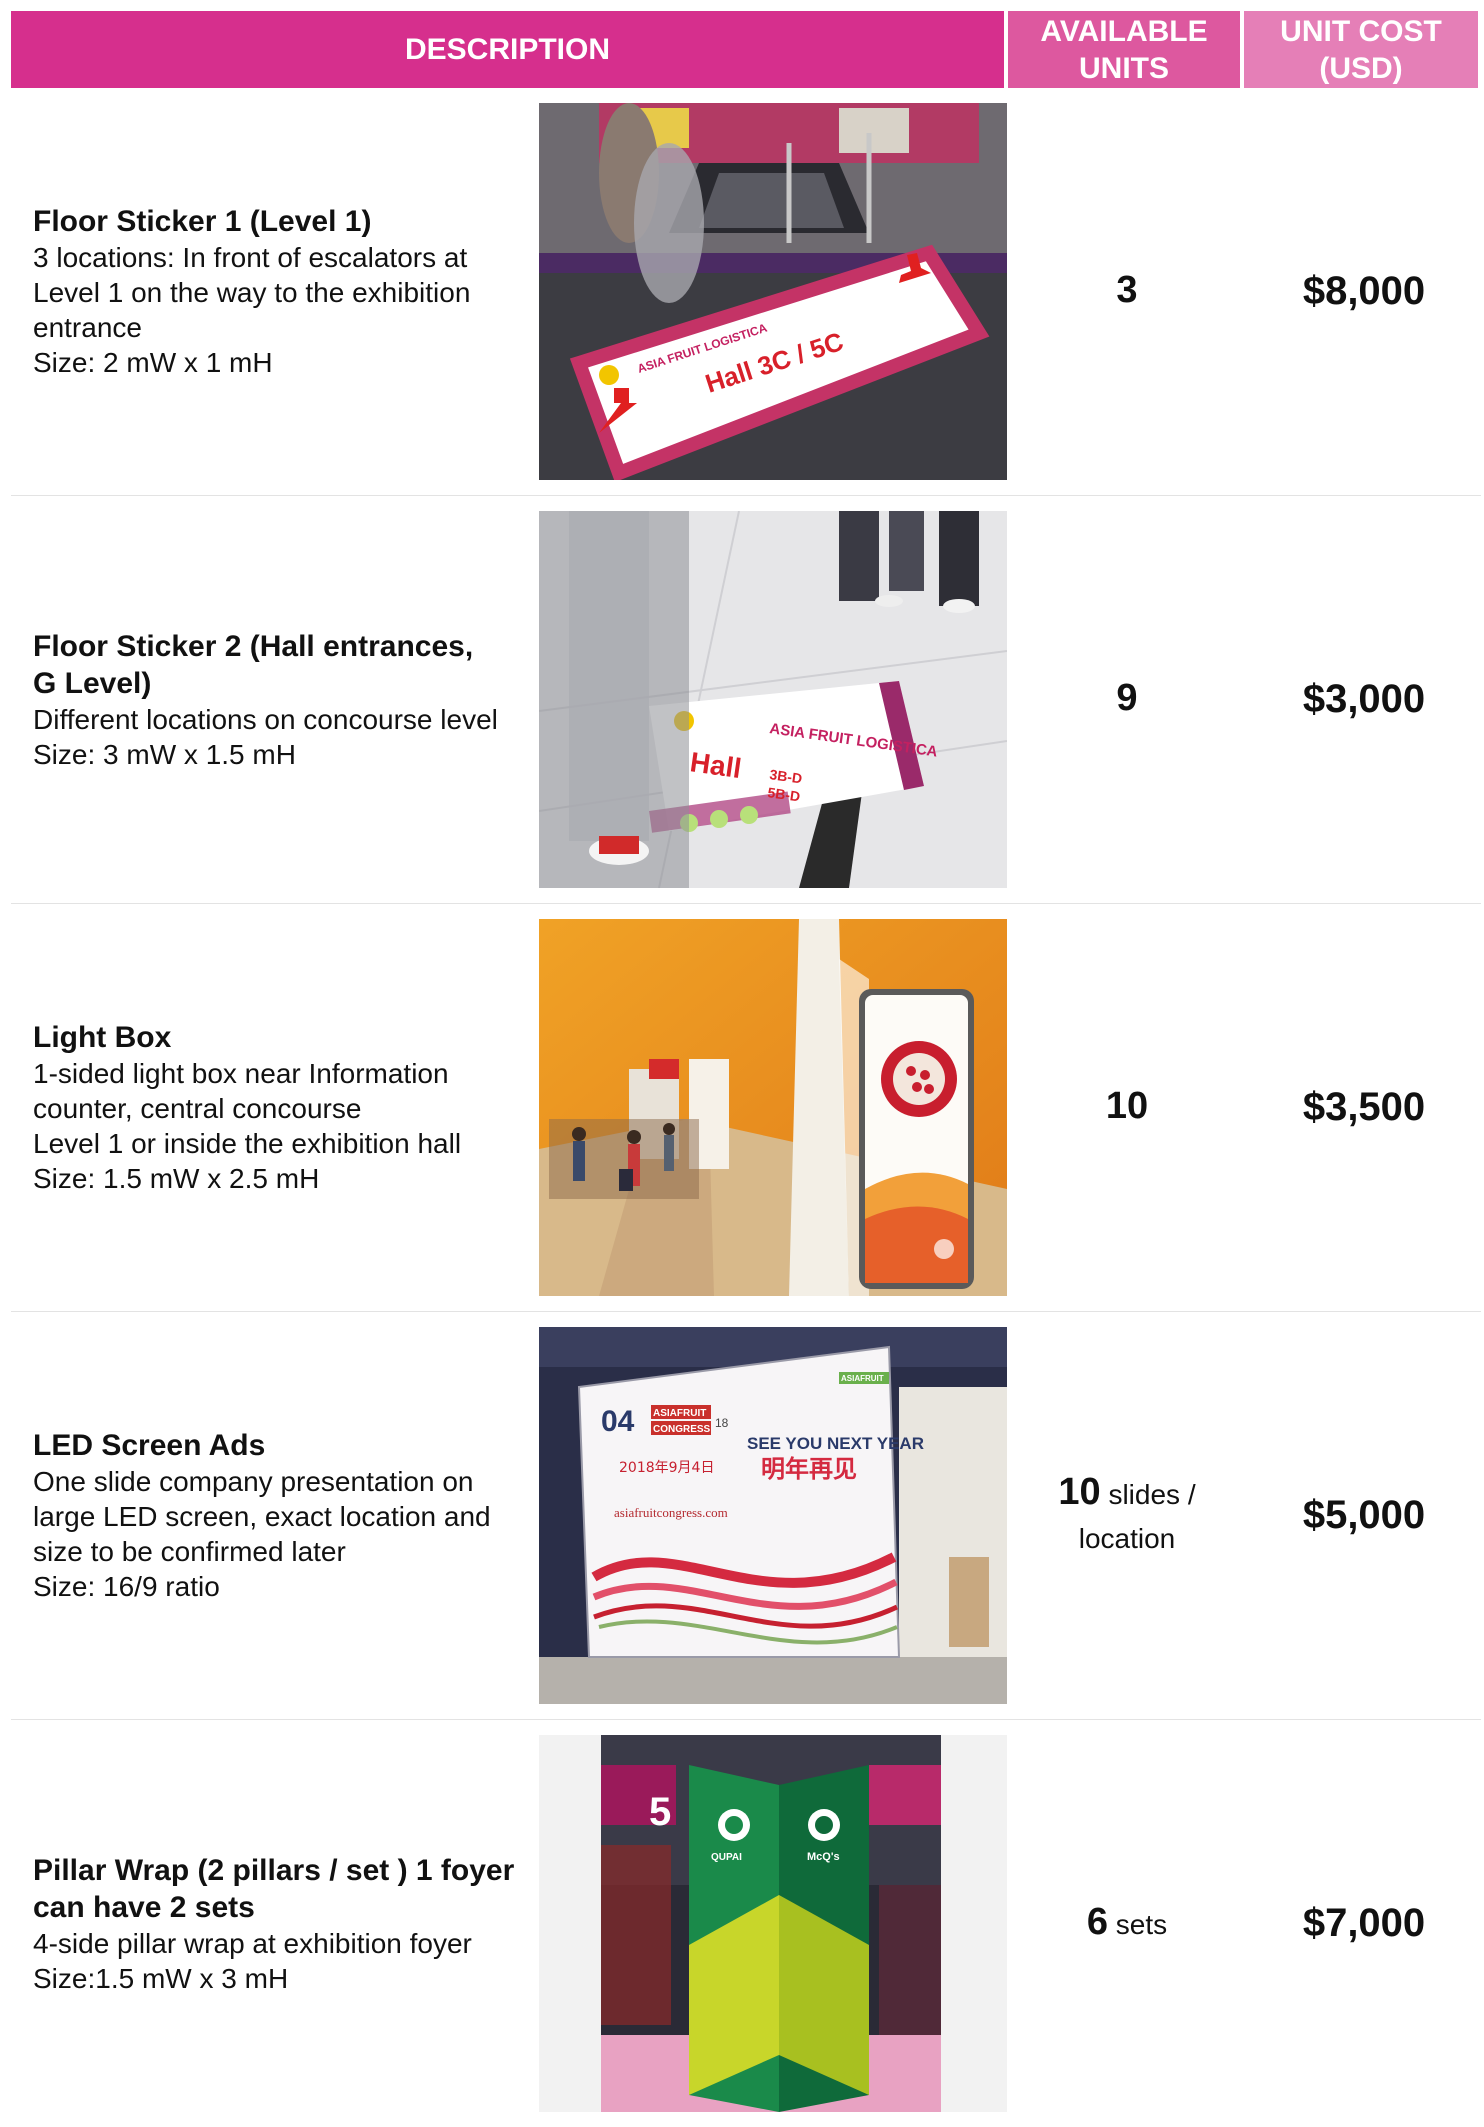  What do you see at coordinates (202, 221) in the screenshot?
I see `item-title: Floor Sticker 1 (Level 1)` at bounding box center [202, 221].